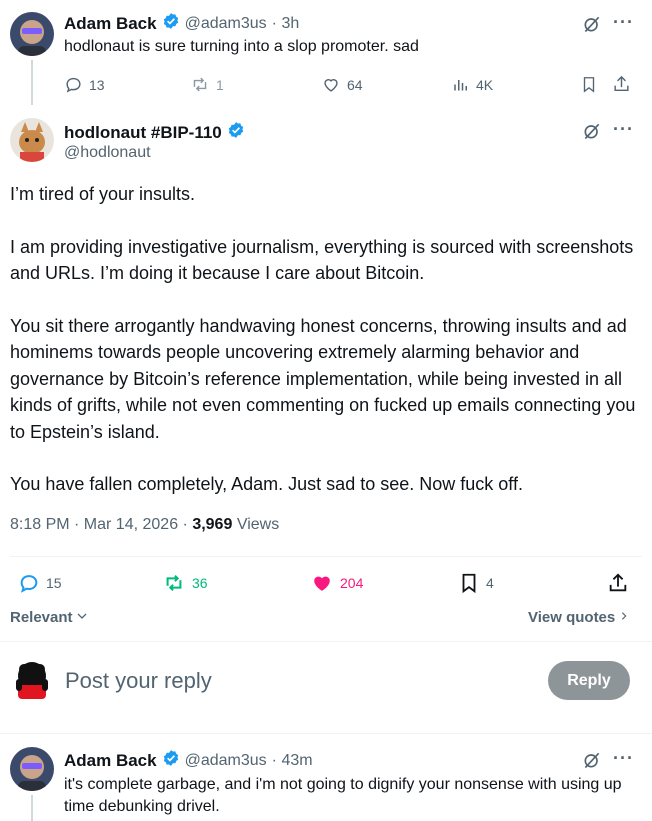 The image size is (652, 821). What do you see at coordinates (589, 680) in the screenshot?
I see `reply-button: Reply` at bounding box center [589, 680].